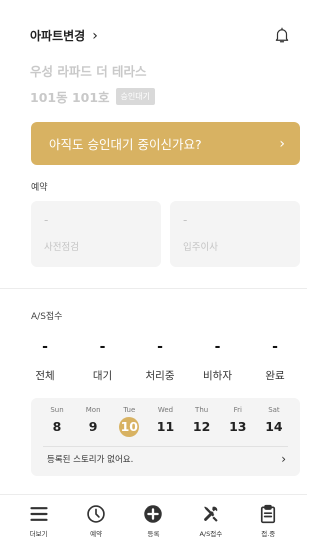 The image size is (320, 545). I want to click on day-of-week: Fri, so click(237, 410).